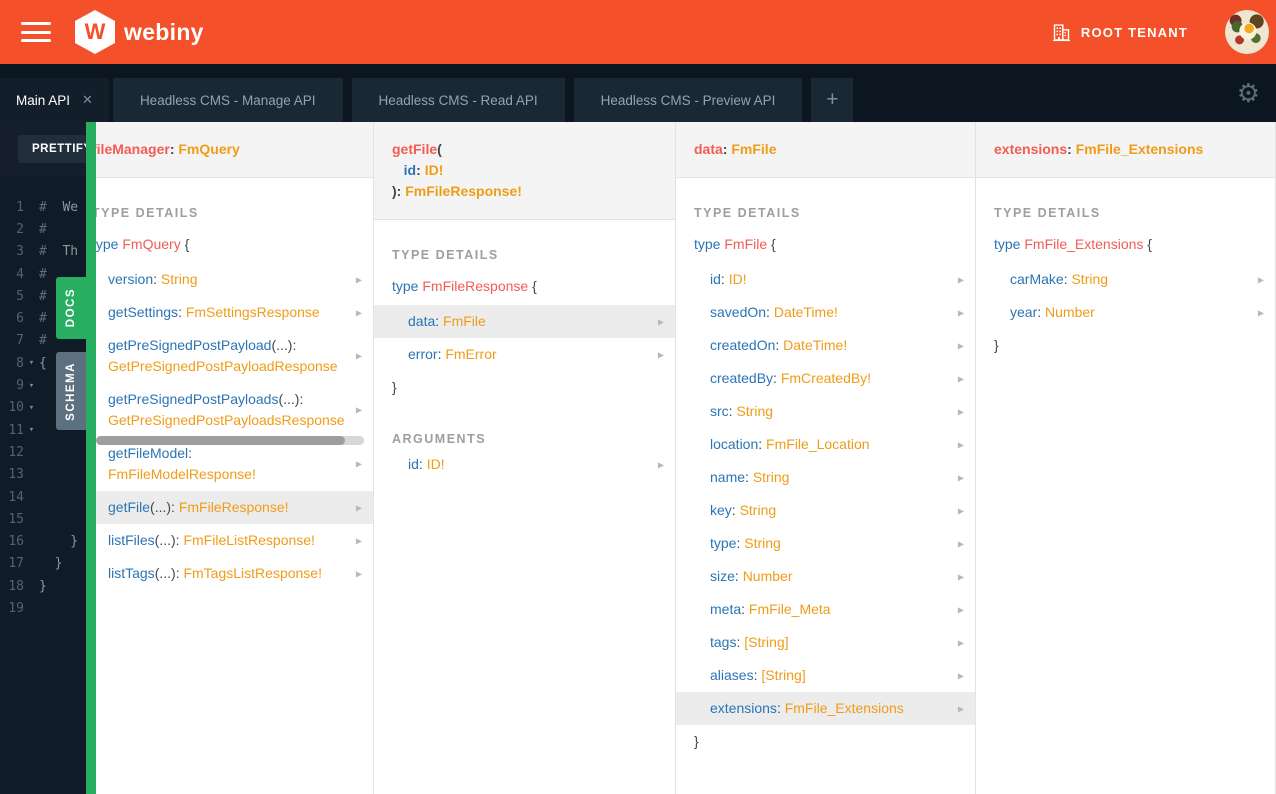 The width and height of the screenshot is (1276, 794). I want to click on field-name: getFileModel, so click(148, 453).